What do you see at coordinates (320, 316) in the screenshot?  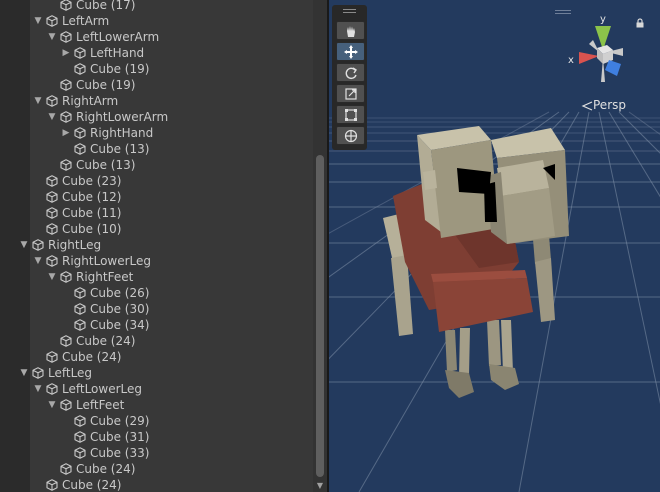 I see `scrollbar-thumb` at bounding box center [320, 316].